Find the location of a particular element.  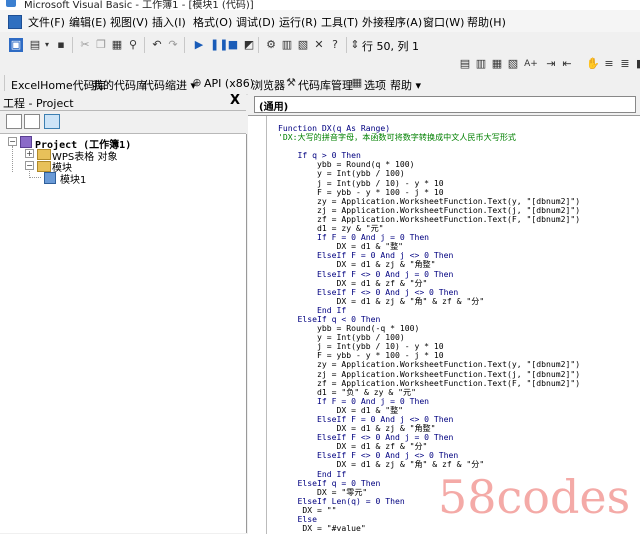

list-properties-icon: ▤ is located at coordinates (465, 64).